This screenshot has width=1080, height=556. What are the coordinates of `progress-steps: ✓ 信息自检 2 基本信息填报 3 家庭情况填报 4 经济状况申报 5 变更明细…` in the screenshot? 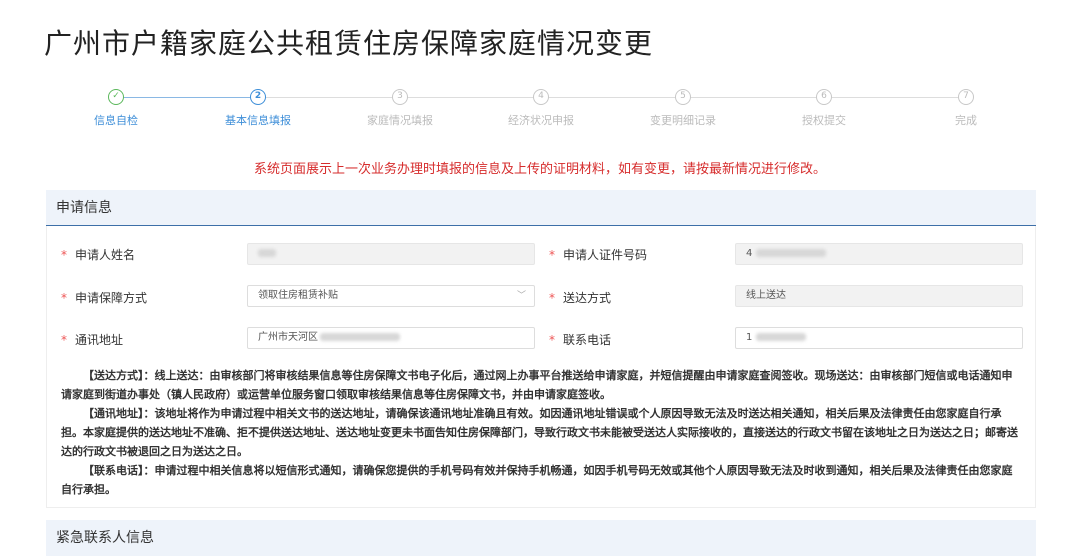 It's located at (541, 111).